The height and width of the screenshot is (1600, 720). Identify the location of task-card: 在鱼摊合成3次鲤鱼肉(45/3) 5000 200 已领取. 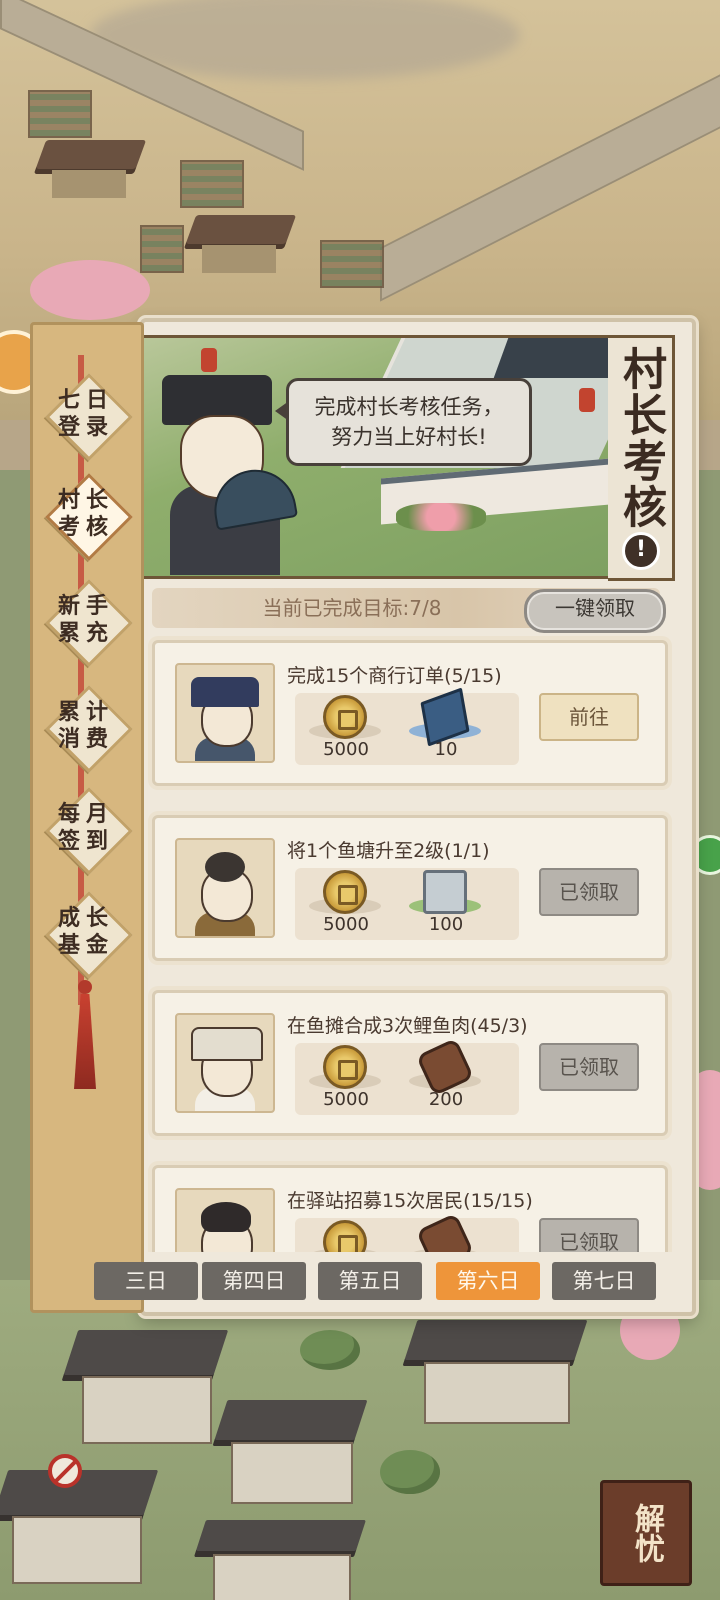
(410, 1063).